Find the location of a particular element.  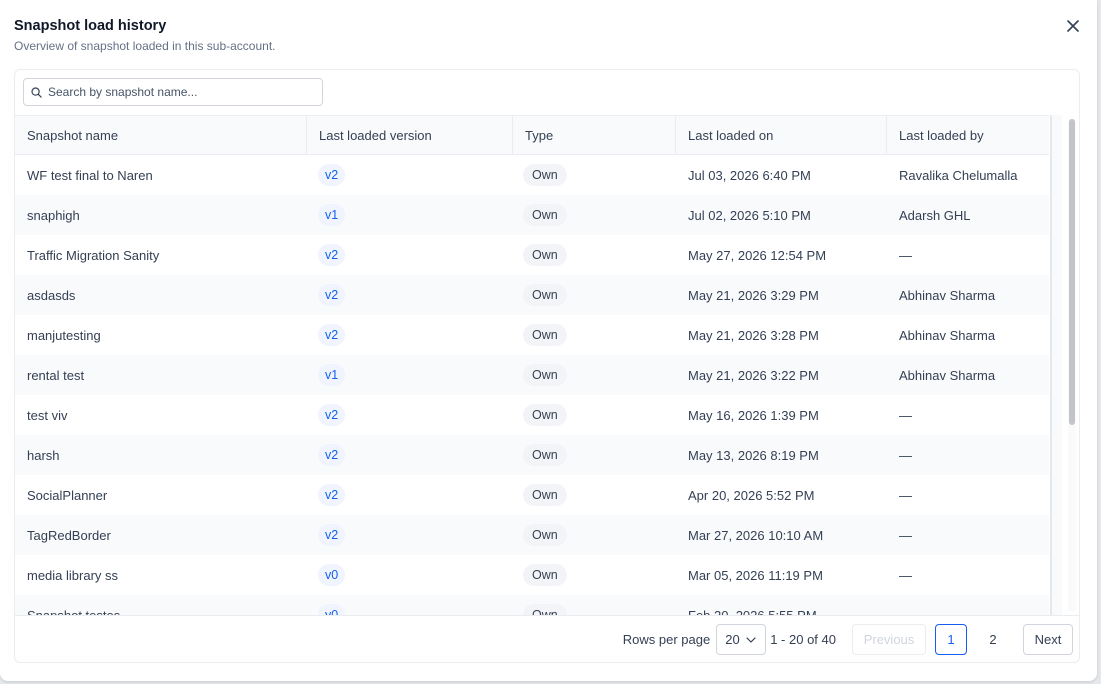

cell-loaded-on: Mar 05, 2026 11:19 PM is located at coordinates (755, 575).